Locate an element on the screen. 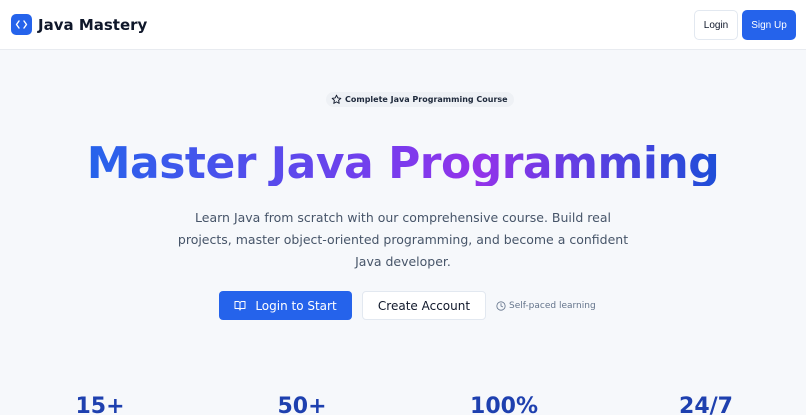 The height and width of the screenshot is (415, 806). stat-value: 100% is located at coordinates (504, 404).